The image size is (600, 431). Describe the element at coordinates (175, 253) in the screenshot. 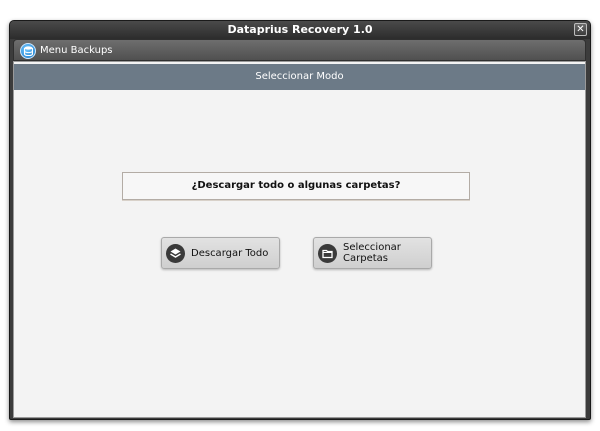

I see `layers-icon` at that location.